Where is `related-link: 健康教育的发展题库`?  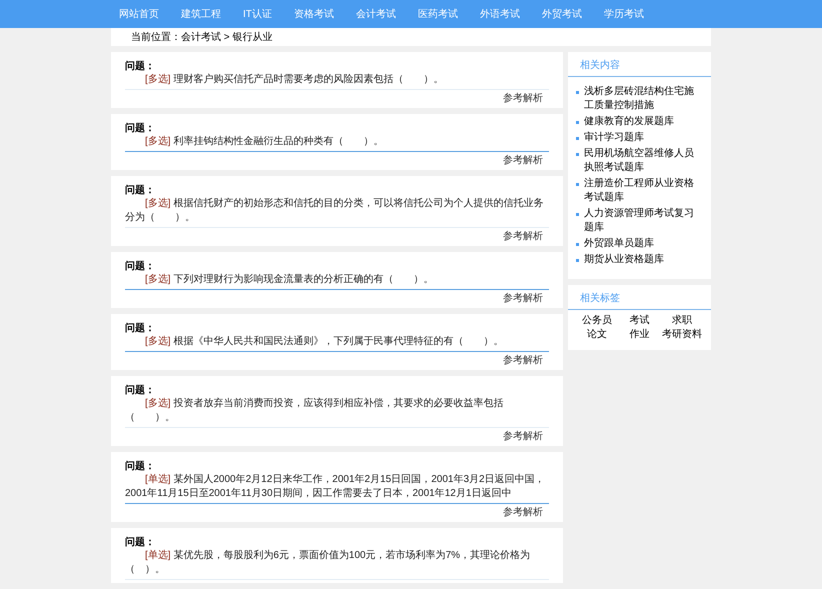
related-link: 健康教育的发展题库 is located at coordinates (629, 122).